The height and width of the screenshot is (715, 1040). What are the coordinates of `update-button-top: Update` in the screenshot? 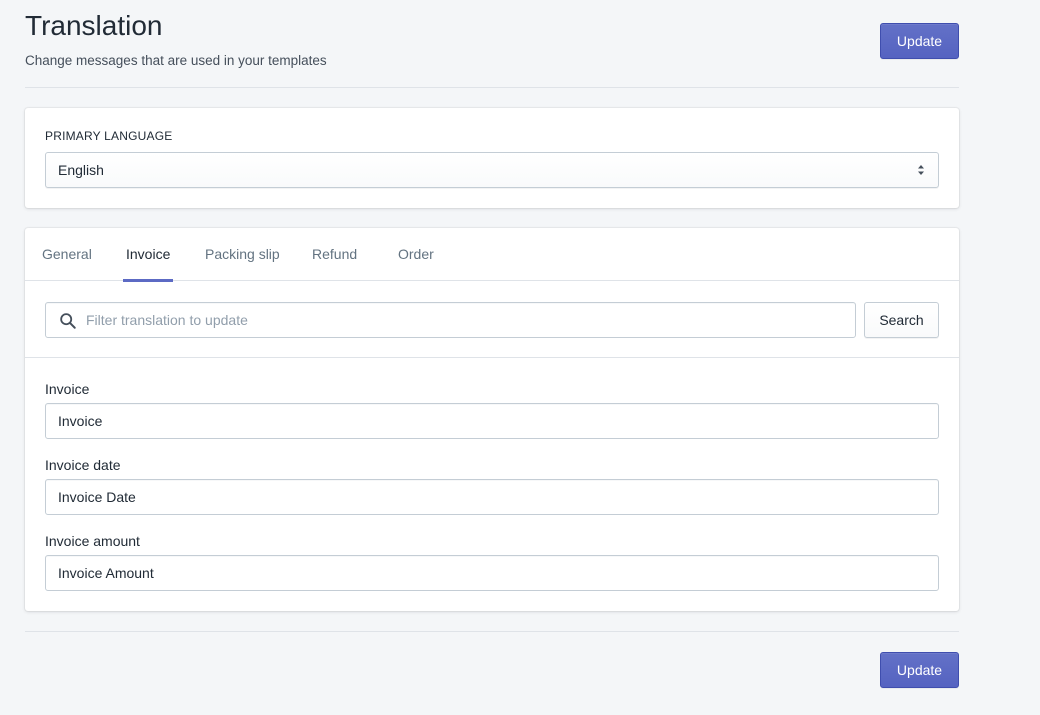 It's located at (919, 41).